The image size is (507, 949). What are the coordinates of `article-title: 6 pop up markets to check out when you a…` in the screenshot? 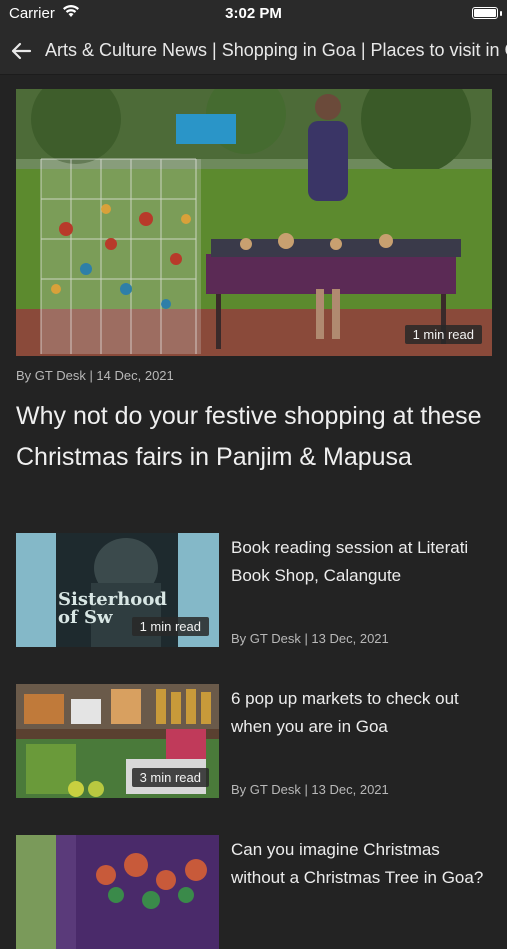 It's located at (362, 713).